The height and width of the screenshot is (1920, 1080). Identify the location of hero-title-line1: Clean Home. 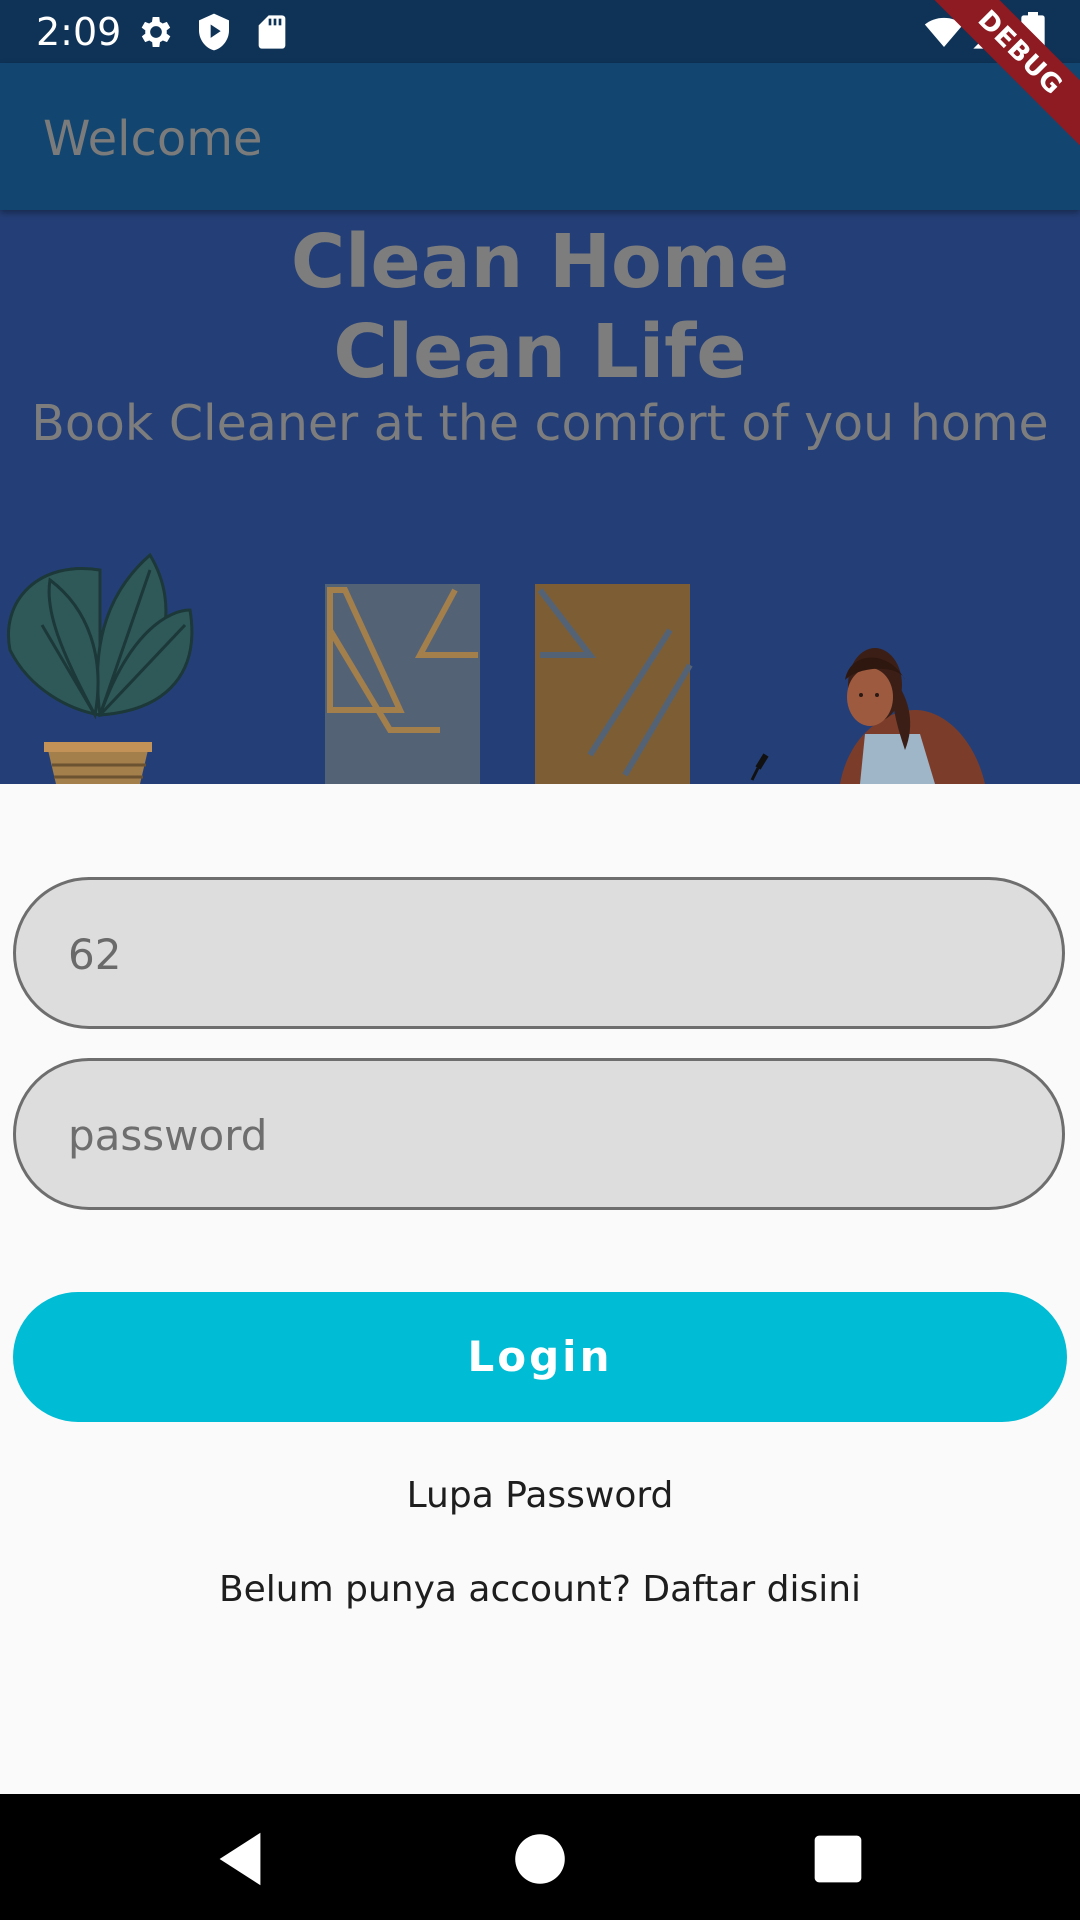
(540, 262).